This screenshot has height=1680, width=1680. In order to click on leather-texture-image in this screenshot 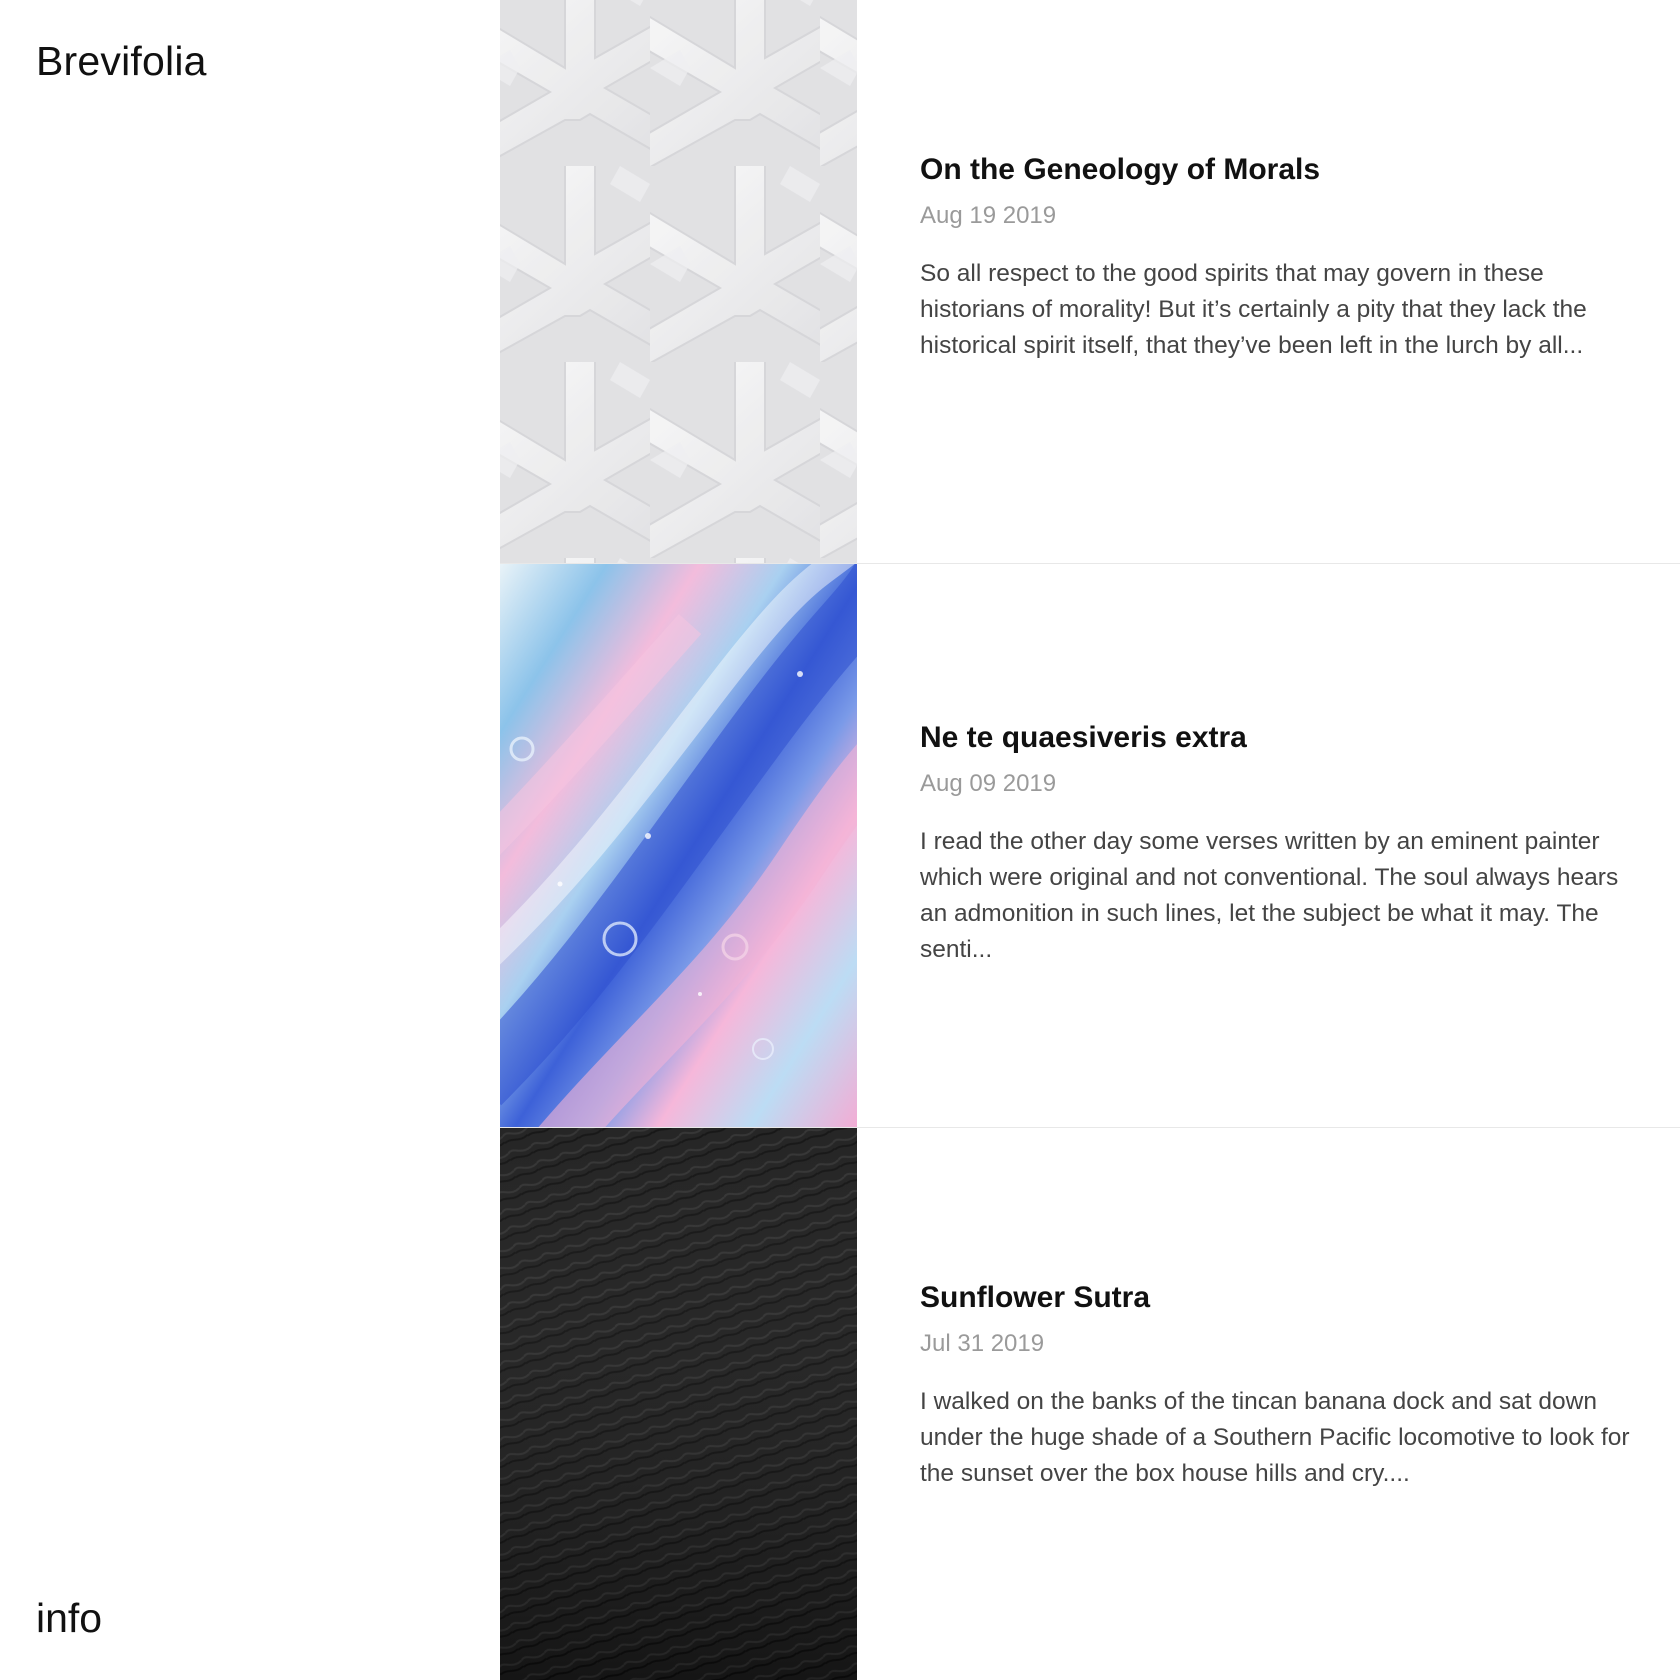, I will do `click(678, 1404)`.